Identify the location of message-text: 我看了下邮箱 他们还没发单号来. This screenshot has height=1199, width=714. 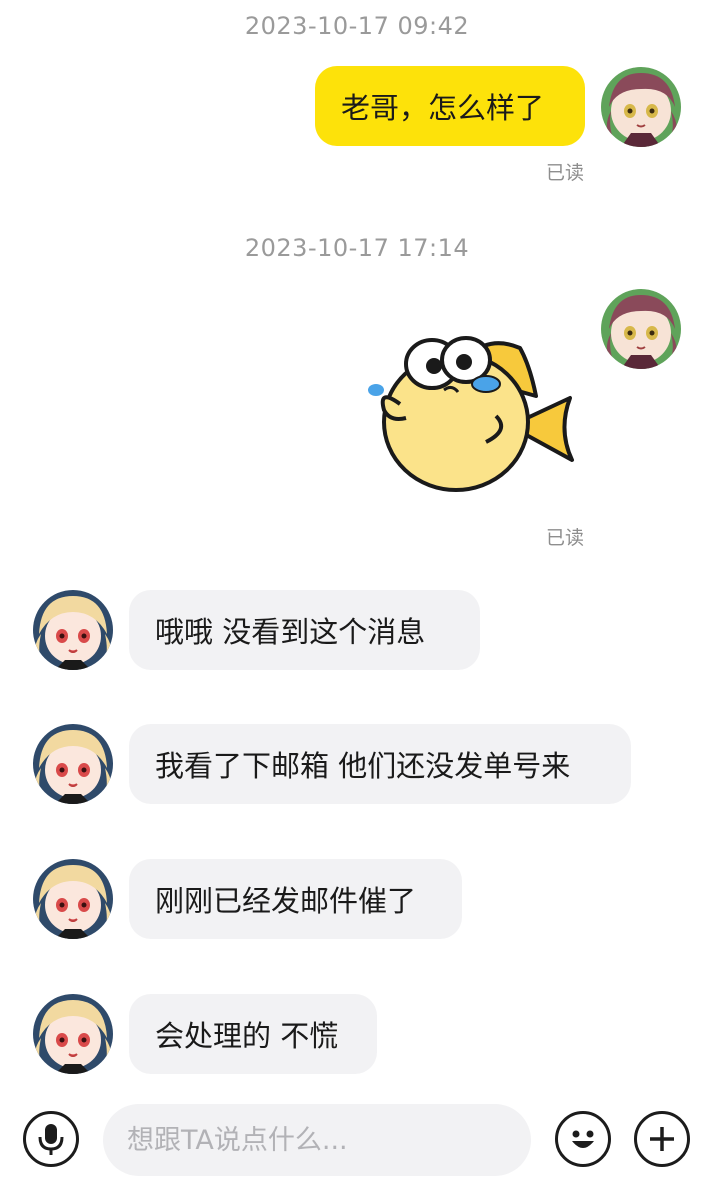
(363, 766).